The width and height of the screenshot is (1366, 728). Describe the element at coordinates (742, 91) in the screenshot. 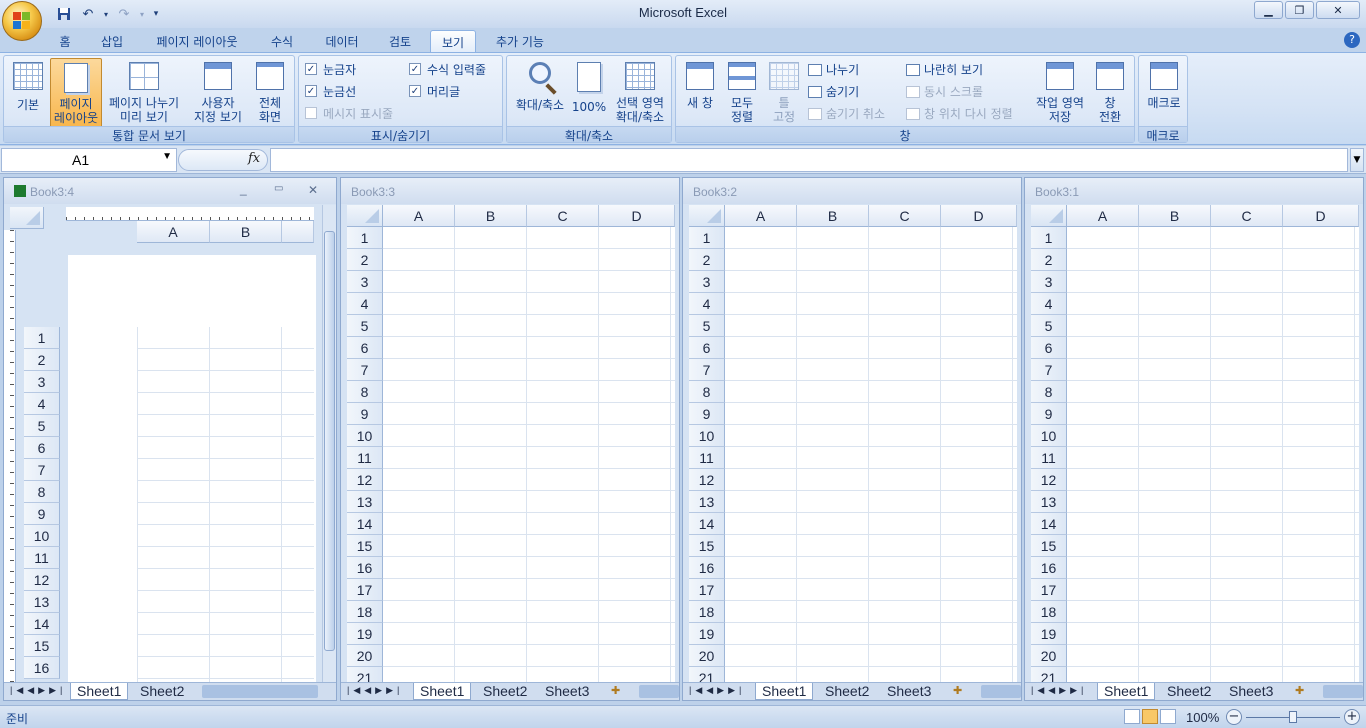

I see `arrange-all-button: 모두 정렬` at that location.